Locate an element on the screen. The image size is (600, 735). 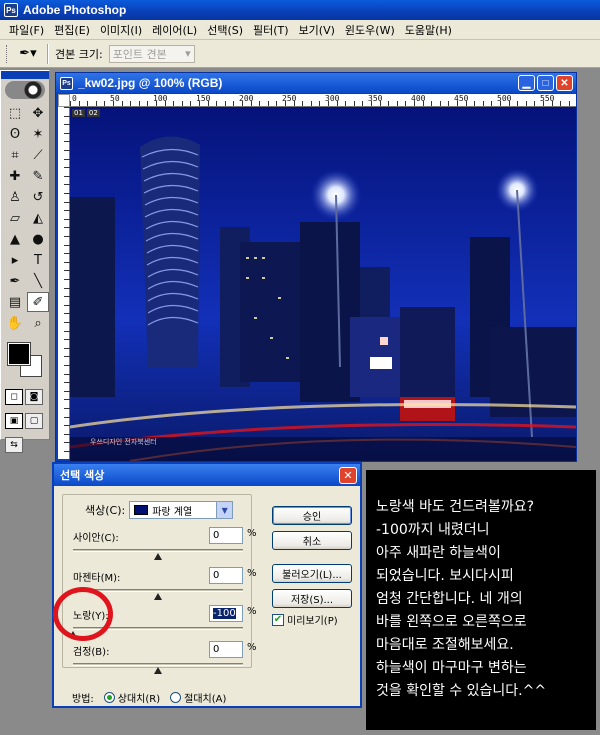
minimize-icon: ▁ is located at coordinates (526, 83).